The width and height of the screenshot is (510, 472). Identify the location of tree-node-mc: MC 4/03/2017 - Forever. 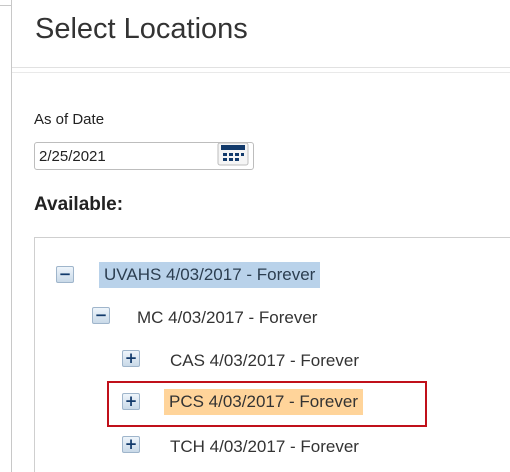
(227, 318).